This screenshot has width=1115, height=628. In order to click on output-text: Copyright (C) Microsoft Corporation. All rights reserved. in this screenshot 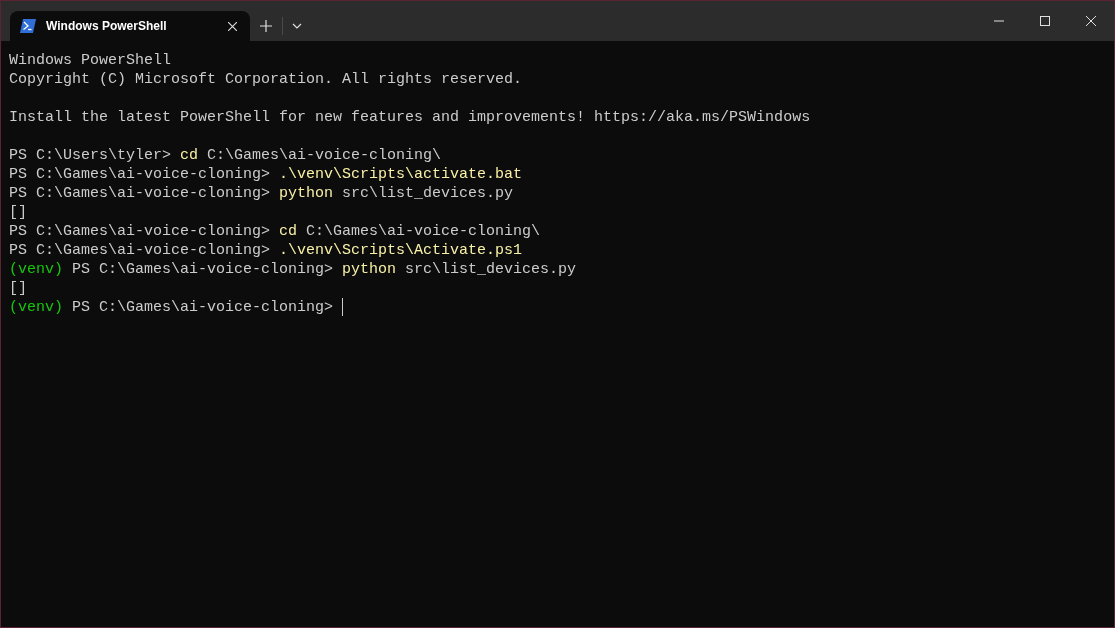, I will do `click(266, 79)`.